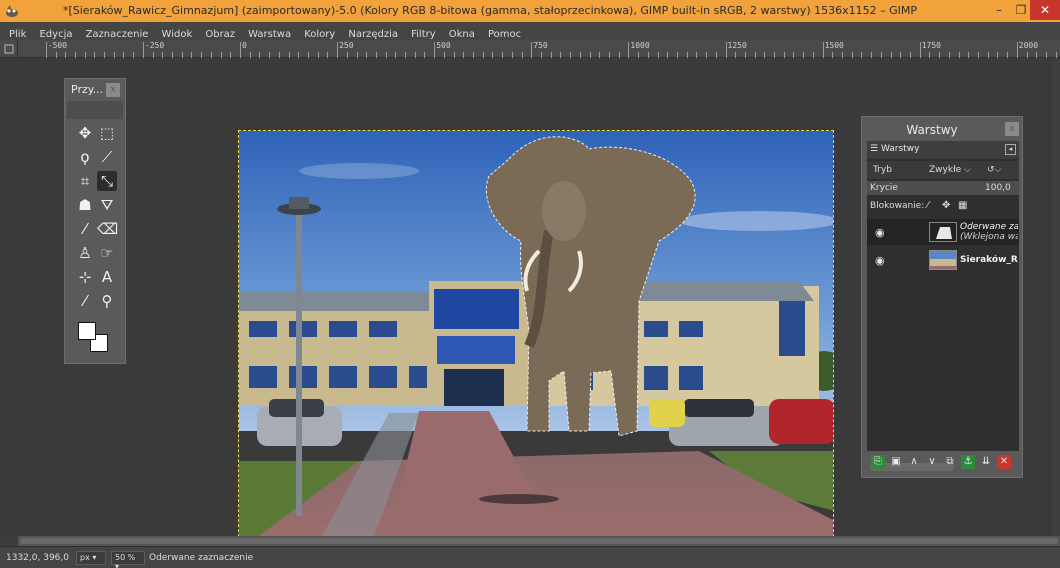  What do you see at coordinates (423, 33) in the screenshot?
I see `menu-filtry: Filtry` at bounding box center [423, 33].